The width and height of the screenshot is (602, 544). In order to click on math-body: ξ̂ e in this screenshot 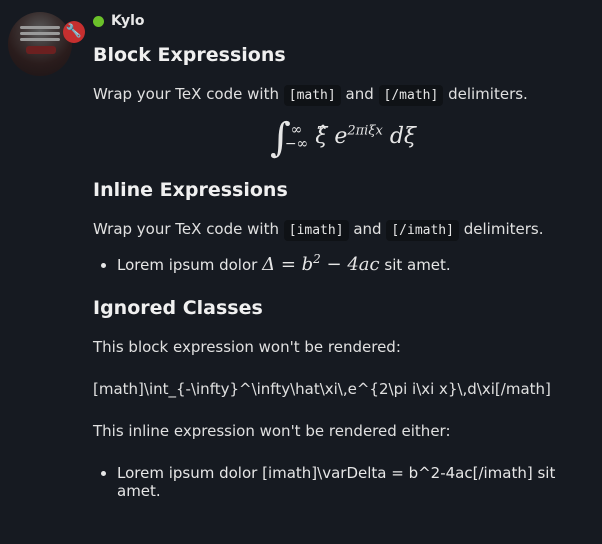, I will do `click(331, 136)`.